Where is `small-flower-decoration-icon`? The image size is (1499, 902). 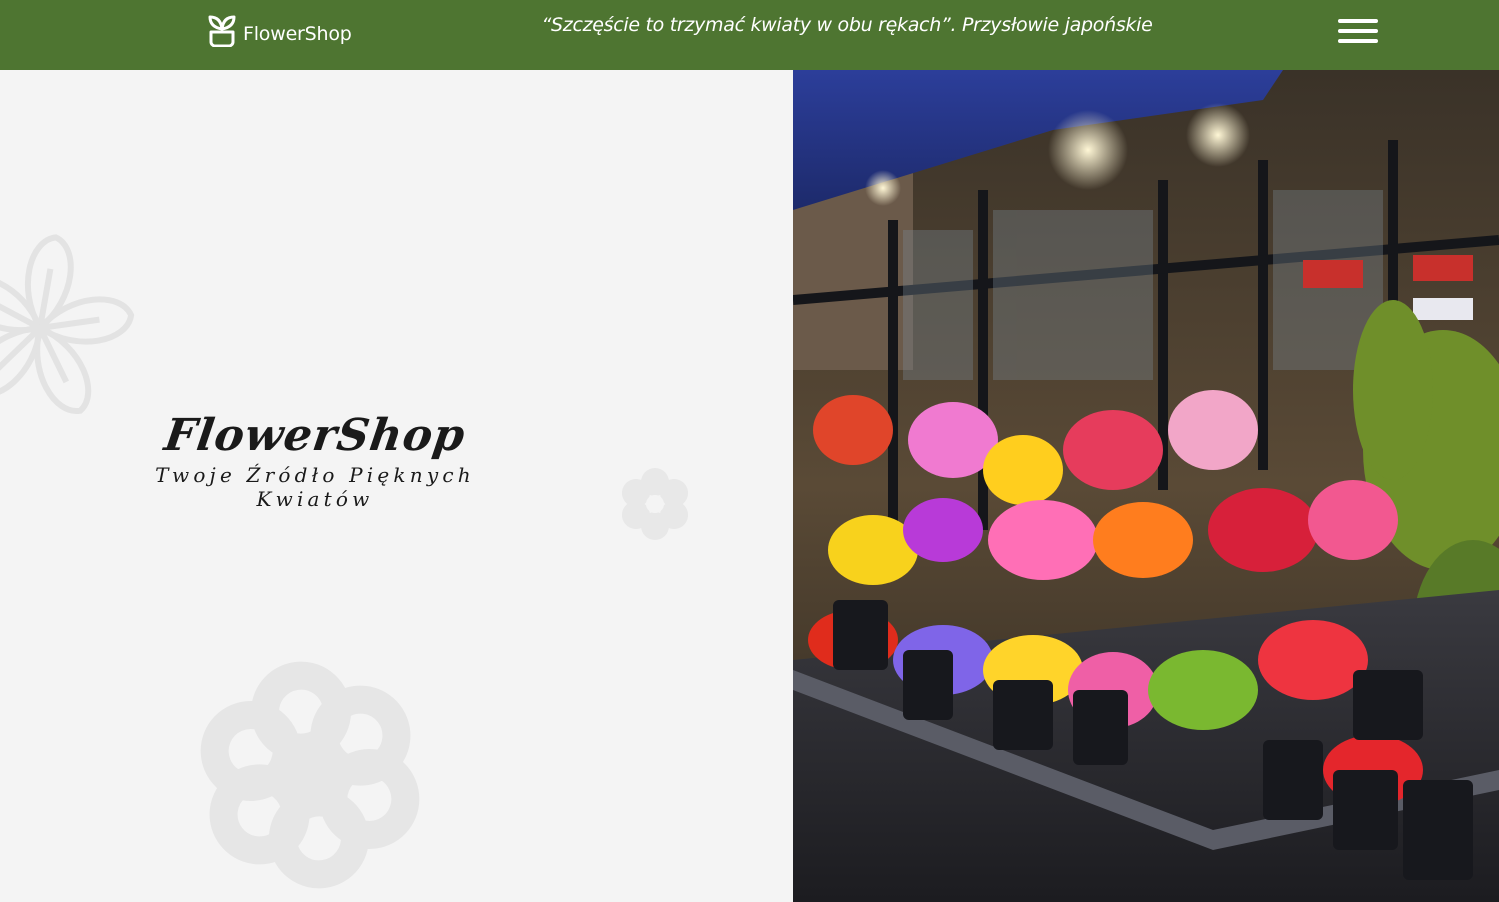
small-flower-decoration-icon is located at coordinates (655, 504).